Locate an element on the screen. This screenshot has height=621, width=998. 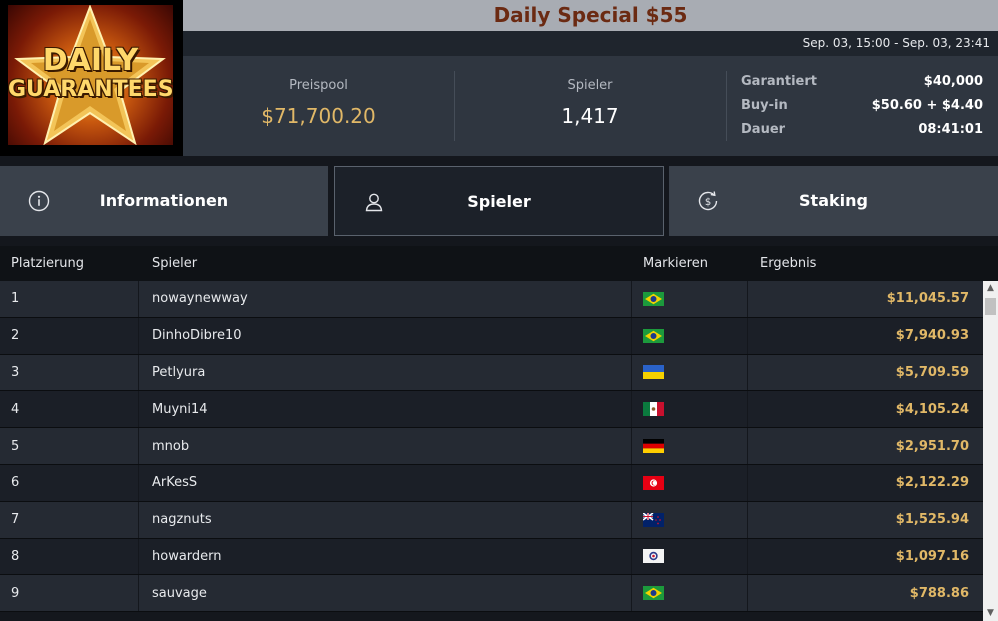
result-cell: $2,951.70 is located at coordinates (932, 446).